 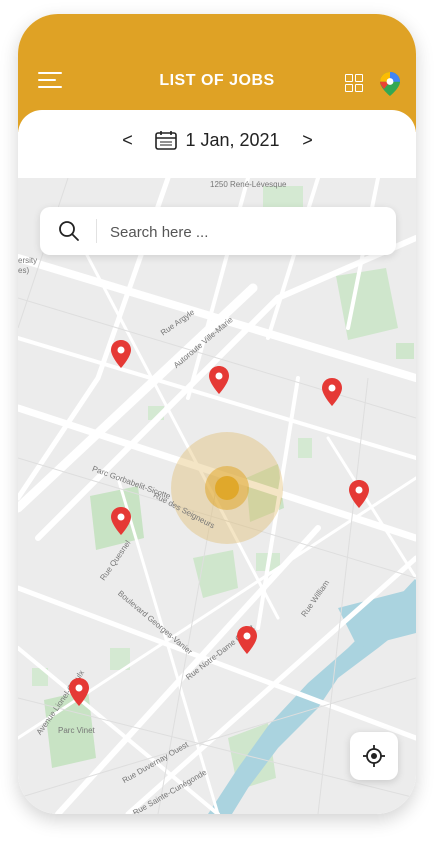 What do you see at coordinates (69, 231) in the screenshot?
I see `search-icon` at bounding box center [69, 231].